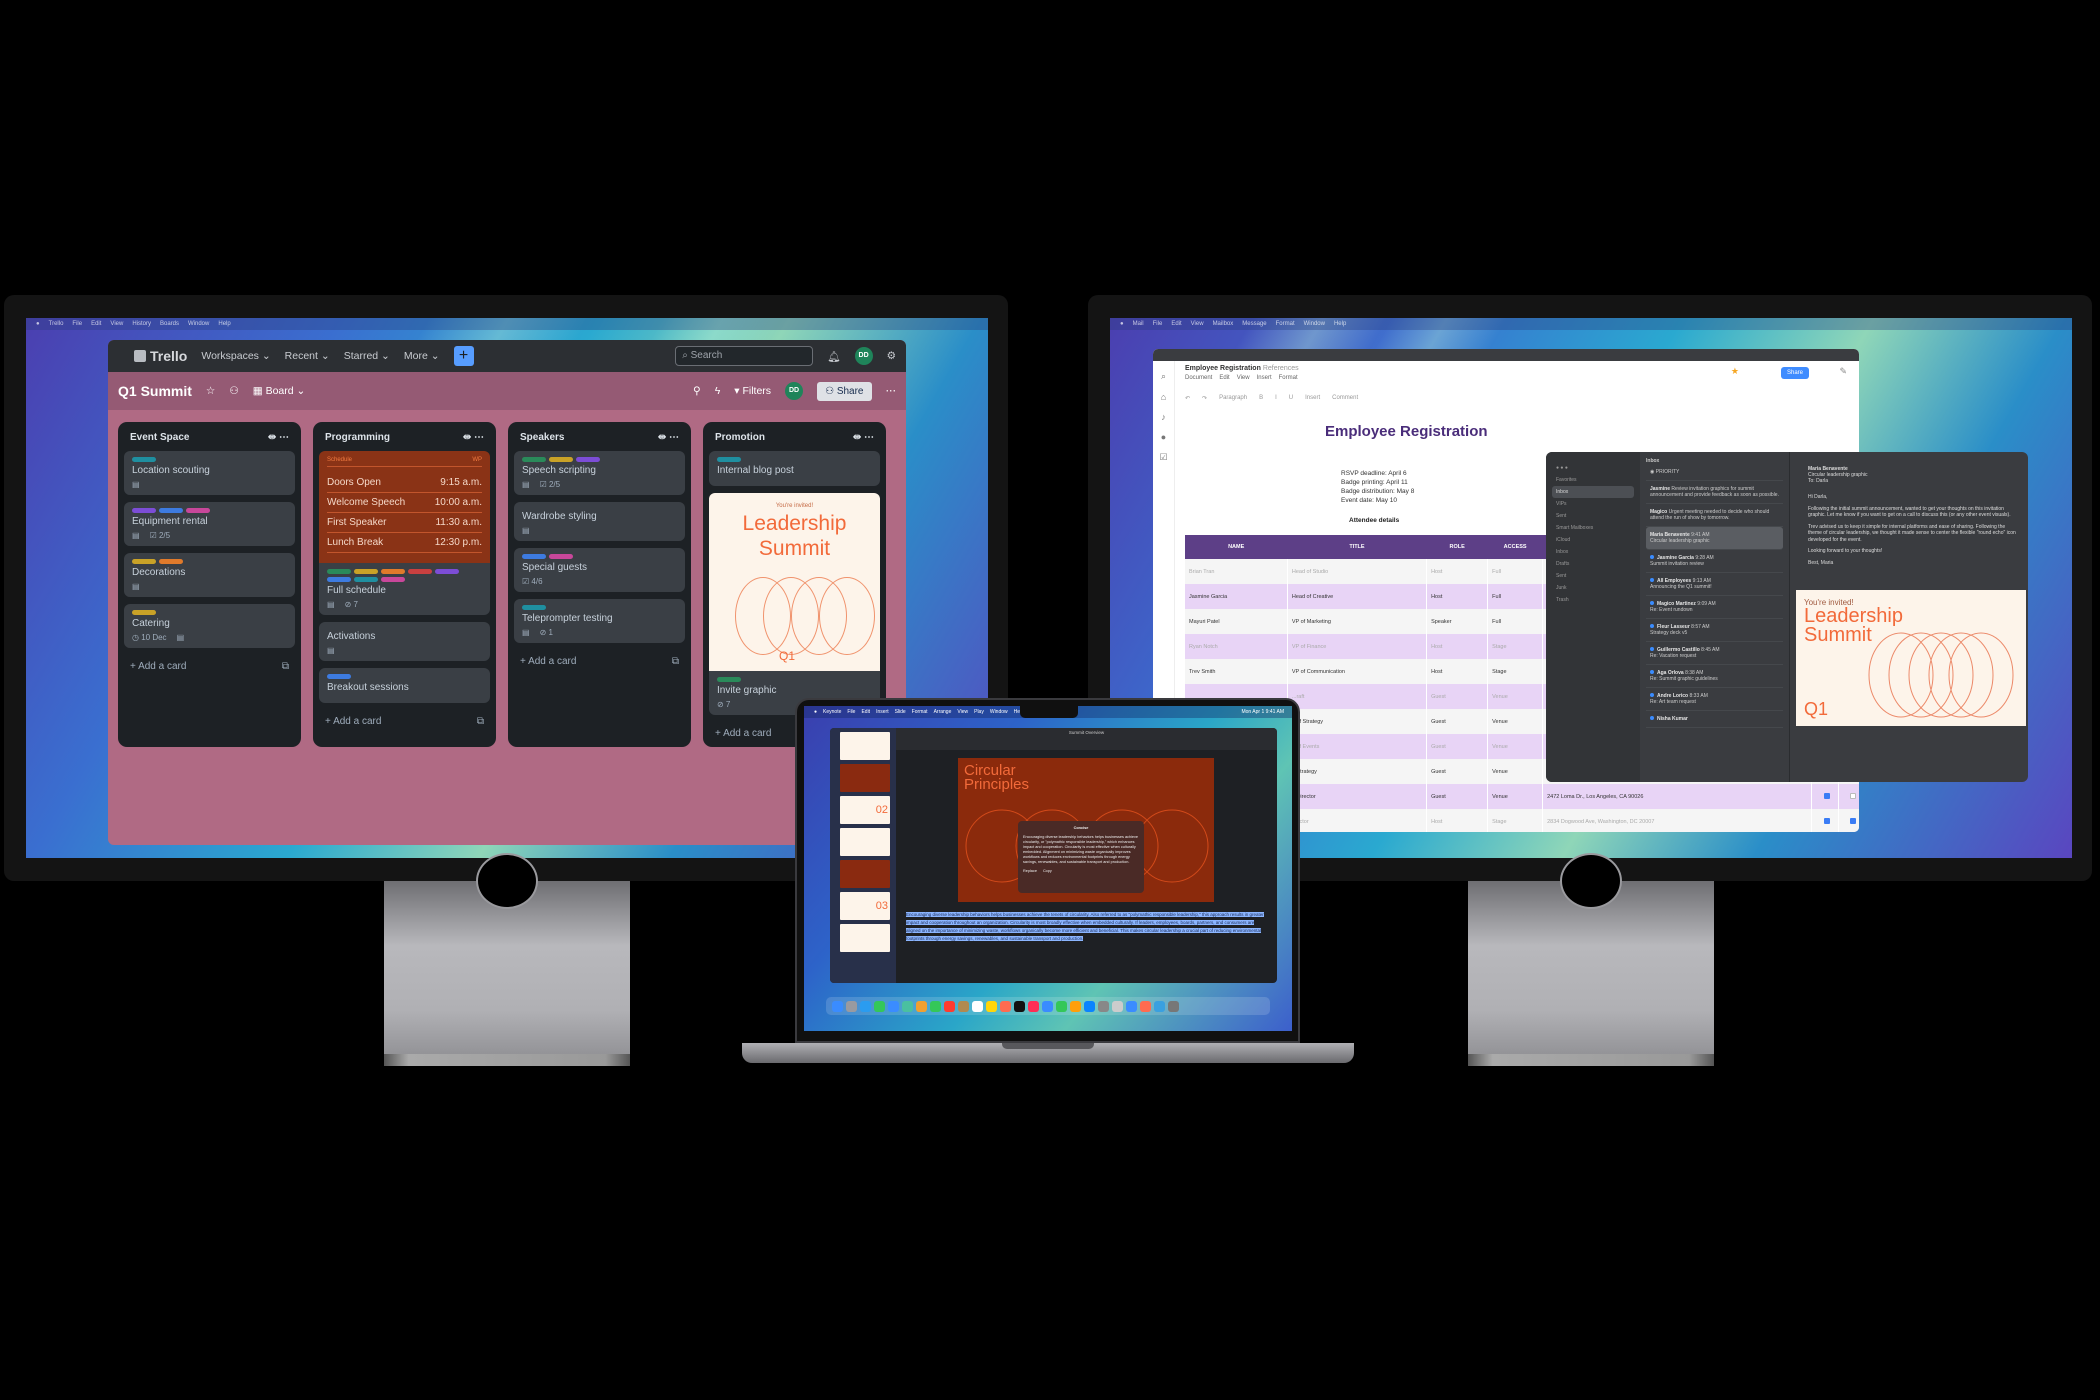 This screenshot has height=1400, width=2100. What do you see at coordinates (56, 324) in the screenshot?
I see `menu-item: Trello` at bounding box center [56, 324].